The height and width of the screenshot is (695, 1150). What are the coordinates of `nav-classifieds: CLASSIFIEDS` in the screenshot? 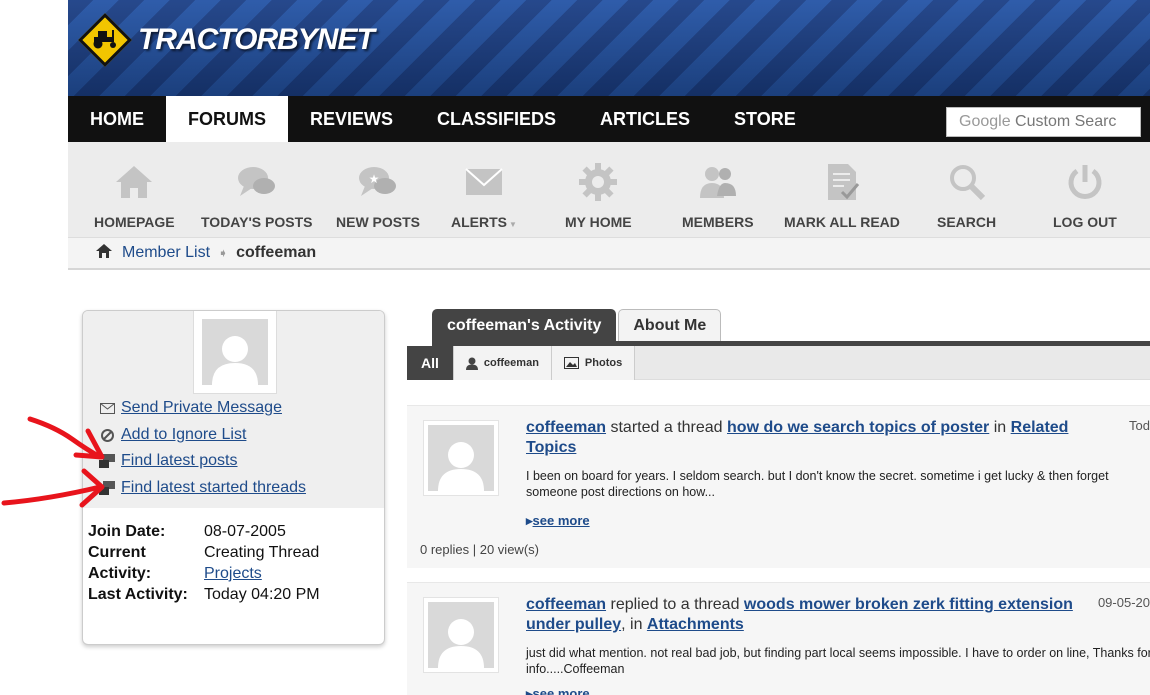 It's located at (496, 119).